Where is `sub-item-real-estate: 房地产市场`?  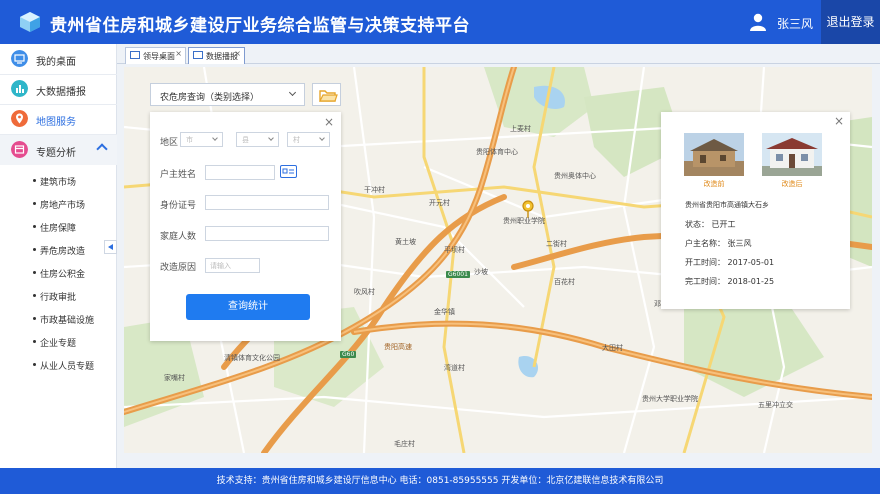 sub-item-real-estate: 房地产市场 is located at coordinates (58, 203).